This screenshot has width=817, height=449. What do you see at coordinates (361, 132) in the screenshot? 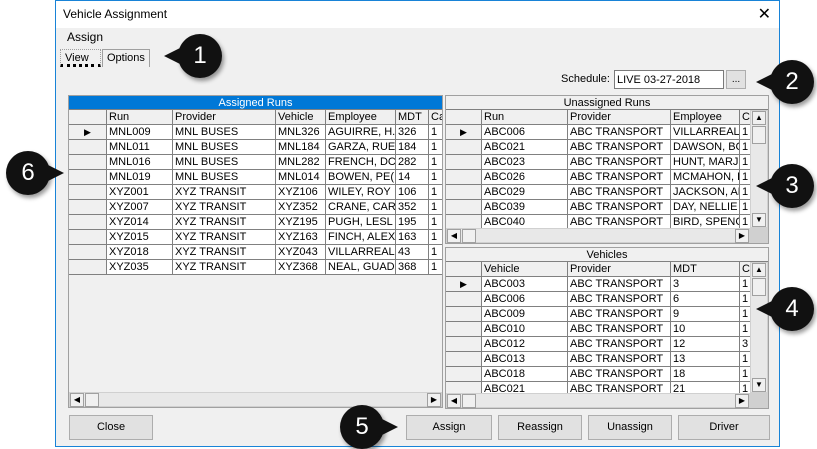
I see `table-cell: AGUIRRE, H.` at bounding box center [361, 132].